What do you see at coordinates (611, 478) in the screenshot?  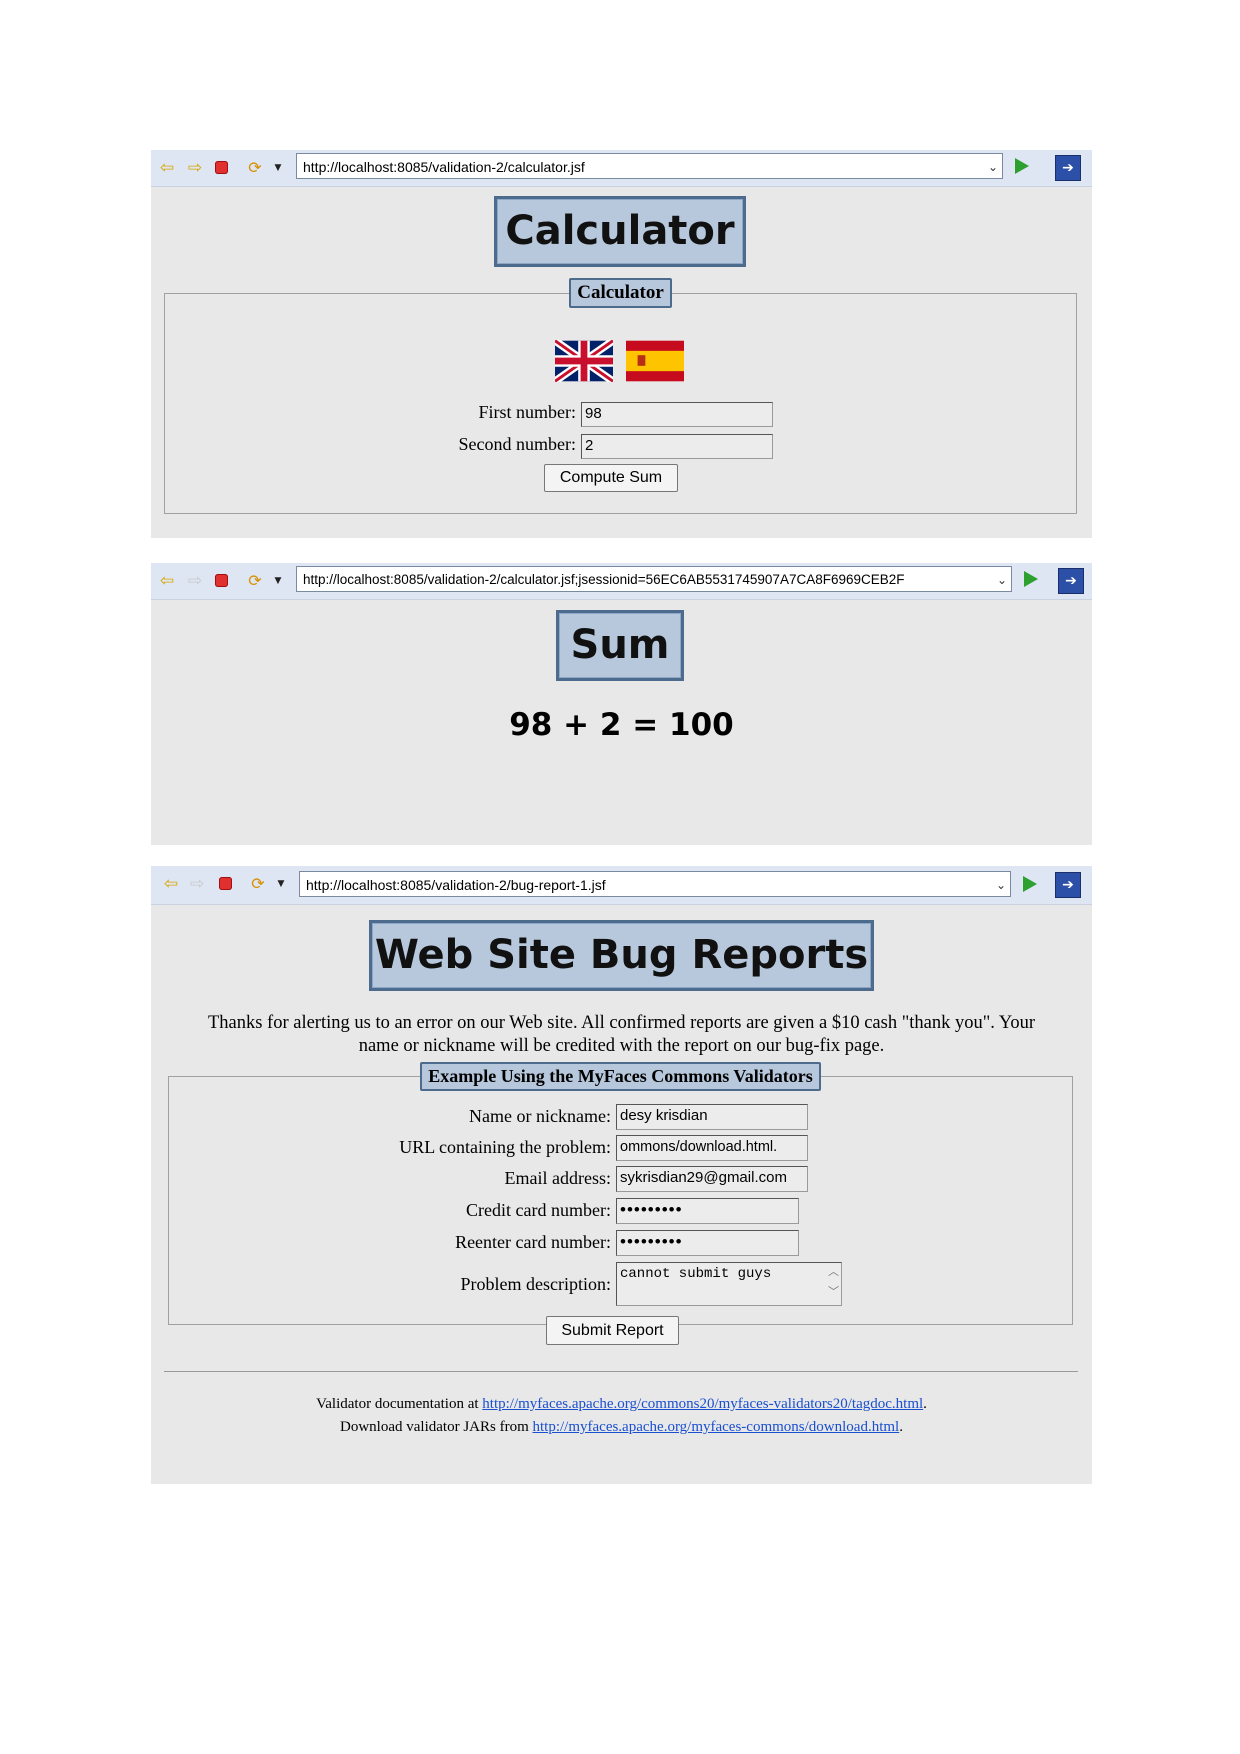 I see `compute-sum-button: Compute Sum` at bounding box center [611, 478].